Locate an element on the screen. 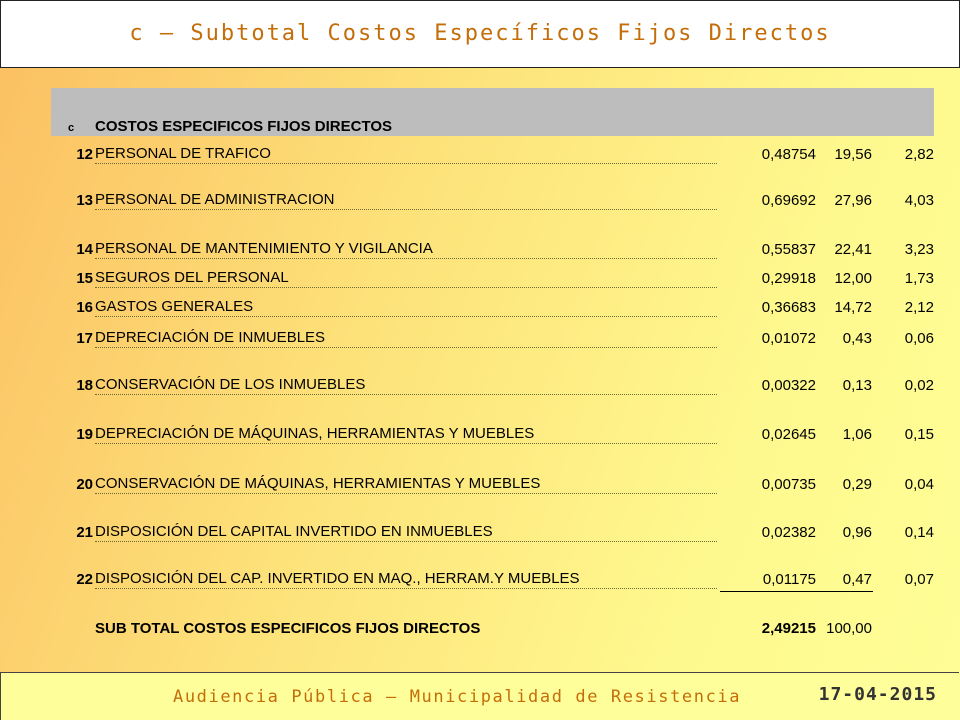  header-code: c is located at coordinates (71, 128).